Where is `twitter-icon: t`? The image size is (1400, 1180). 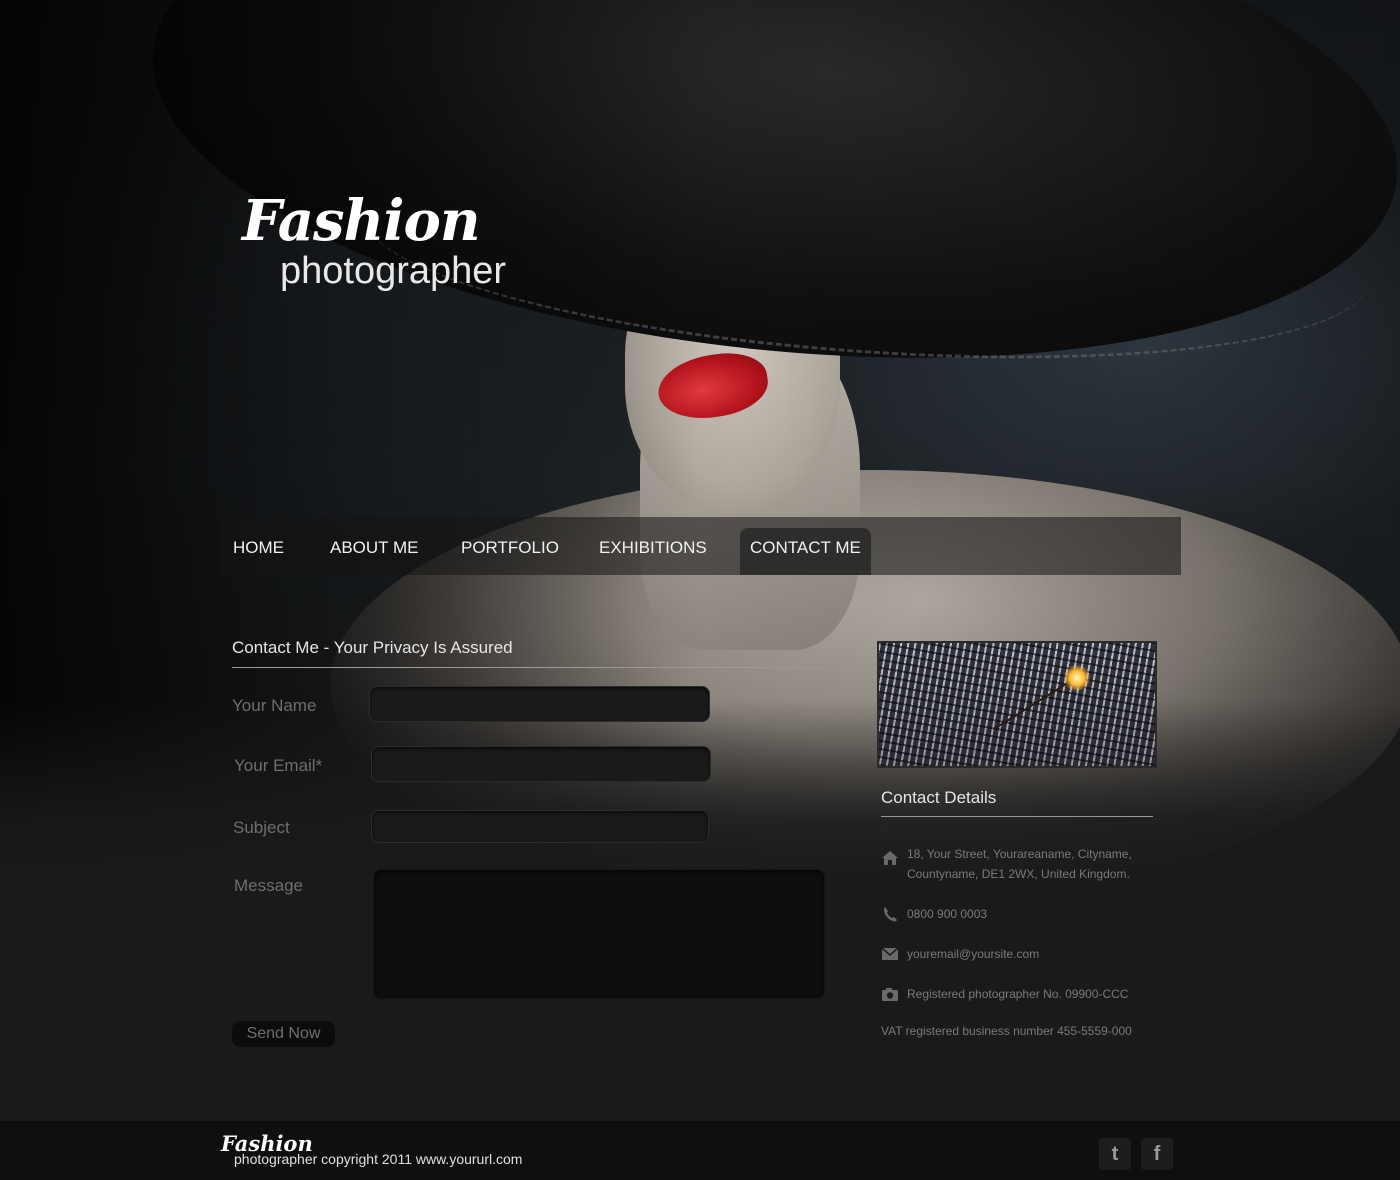
twitter-icon: t is located at coordinates (1115, 1154).